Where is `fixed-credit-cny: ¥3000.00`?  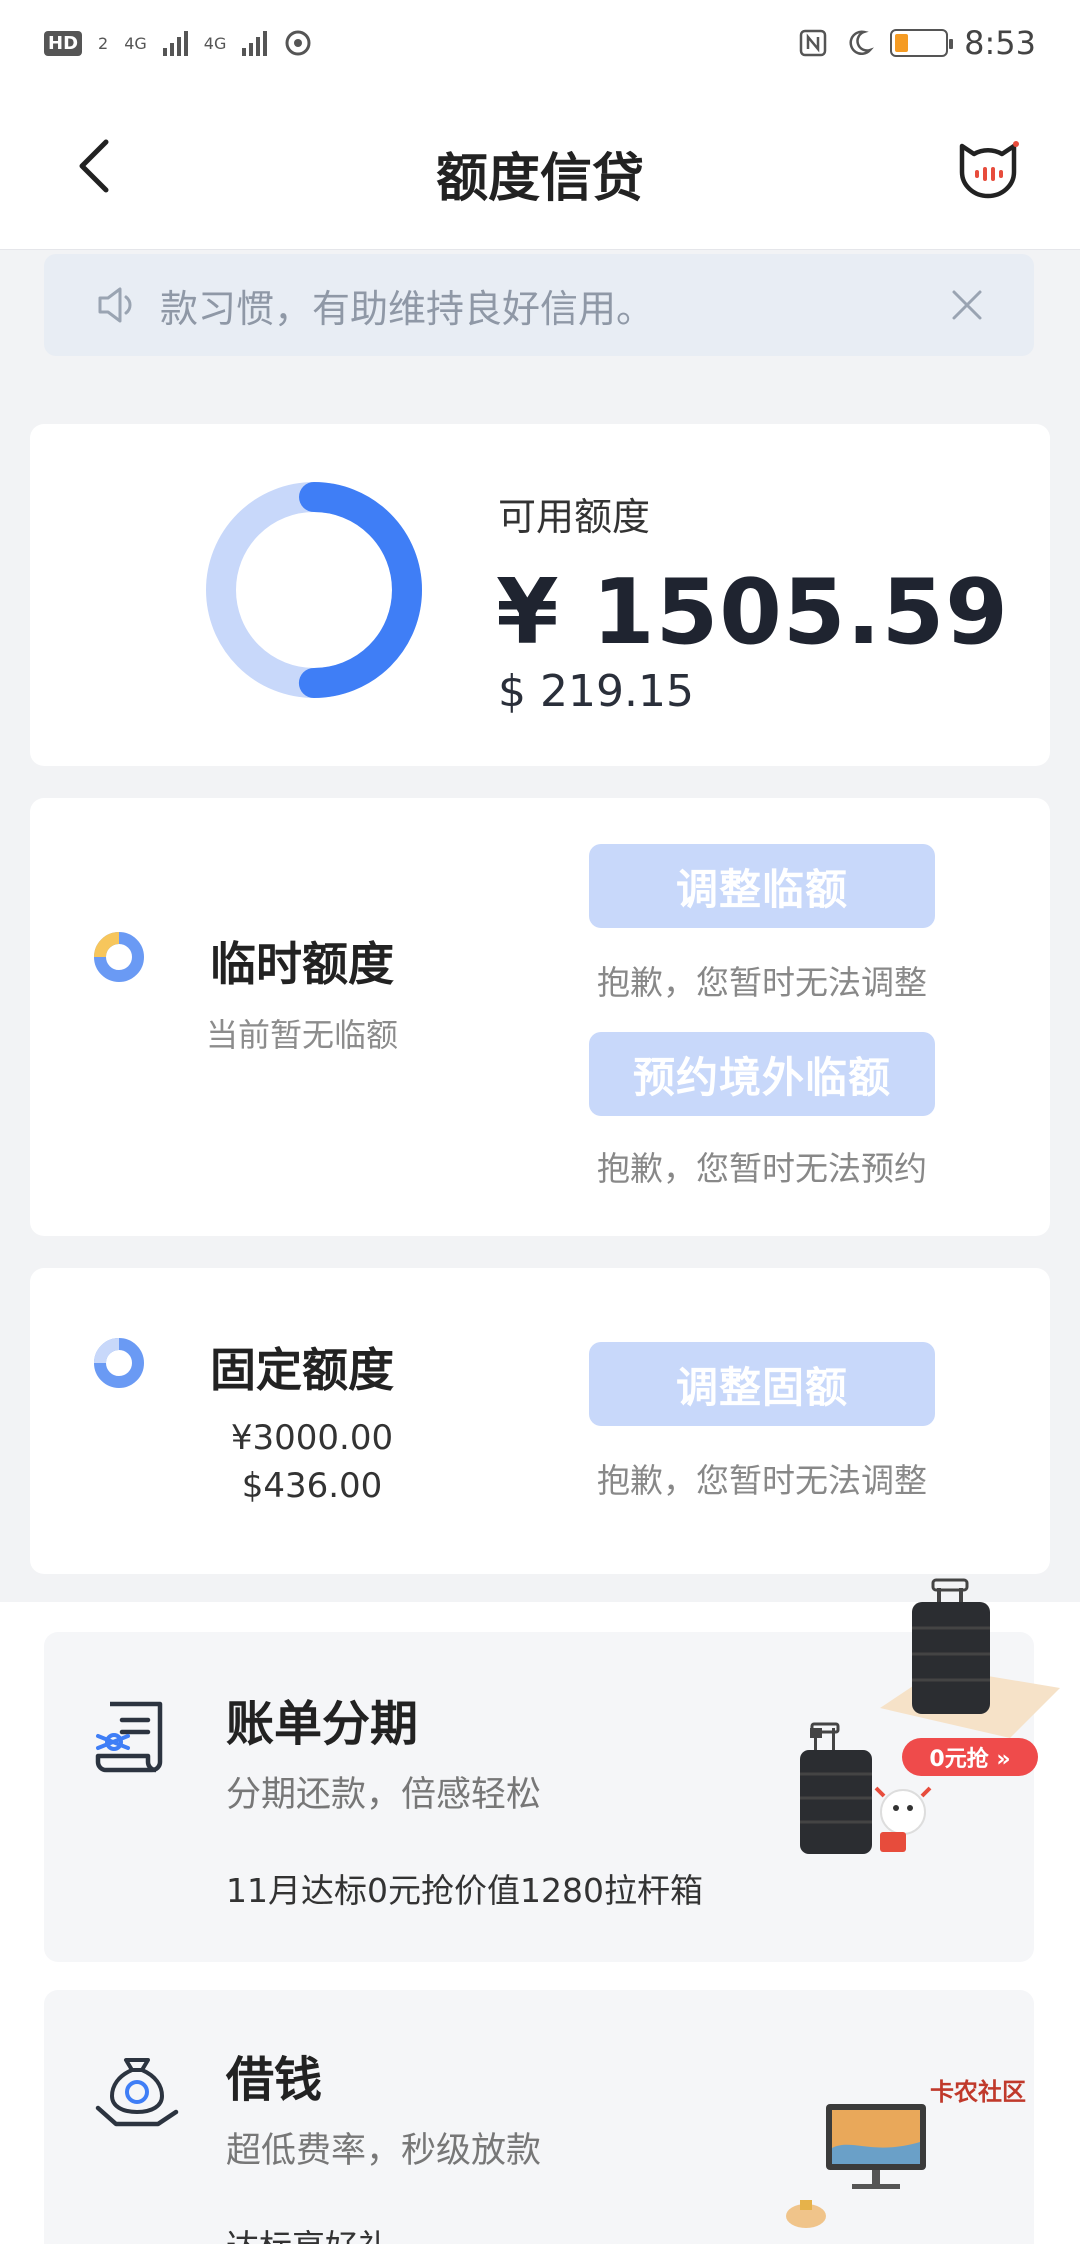
fixed-credit-cny: ¥3000.00 is located at coordinates (312, 1438).